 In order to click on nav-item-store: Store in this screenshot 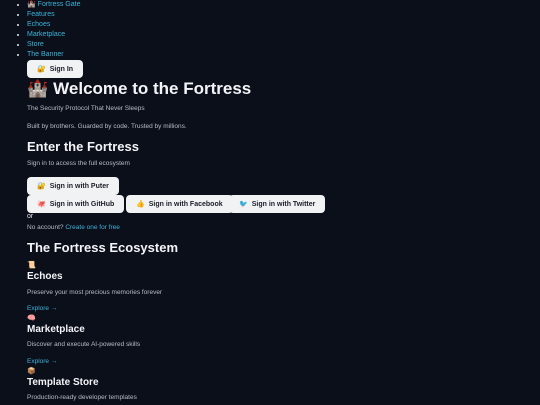, I will do `click(283, 45)`.